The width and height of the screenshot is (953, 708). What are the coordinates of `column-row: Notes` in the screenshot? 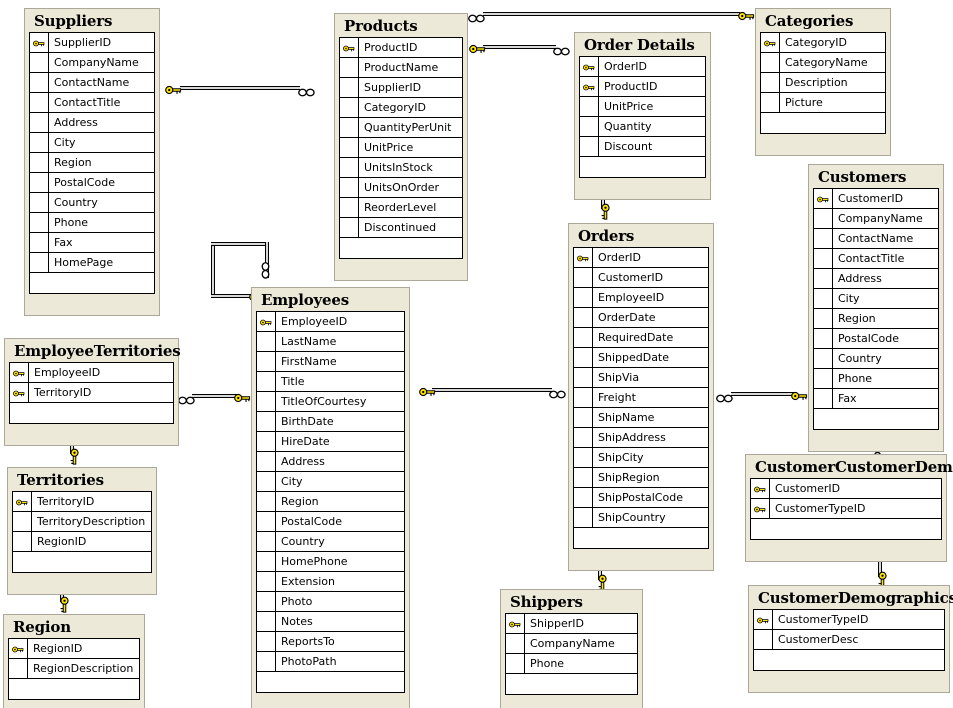 It's located at (330, 622).